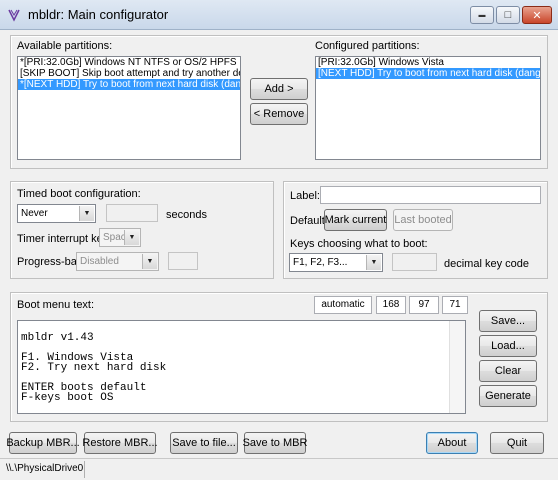 Image resolution: width=558 pixels, height=480 pixels. What do you see at coordinates (132, 213) in the screenshot?
I see `timeout-seconds-input` at bounding box center [132, 213].